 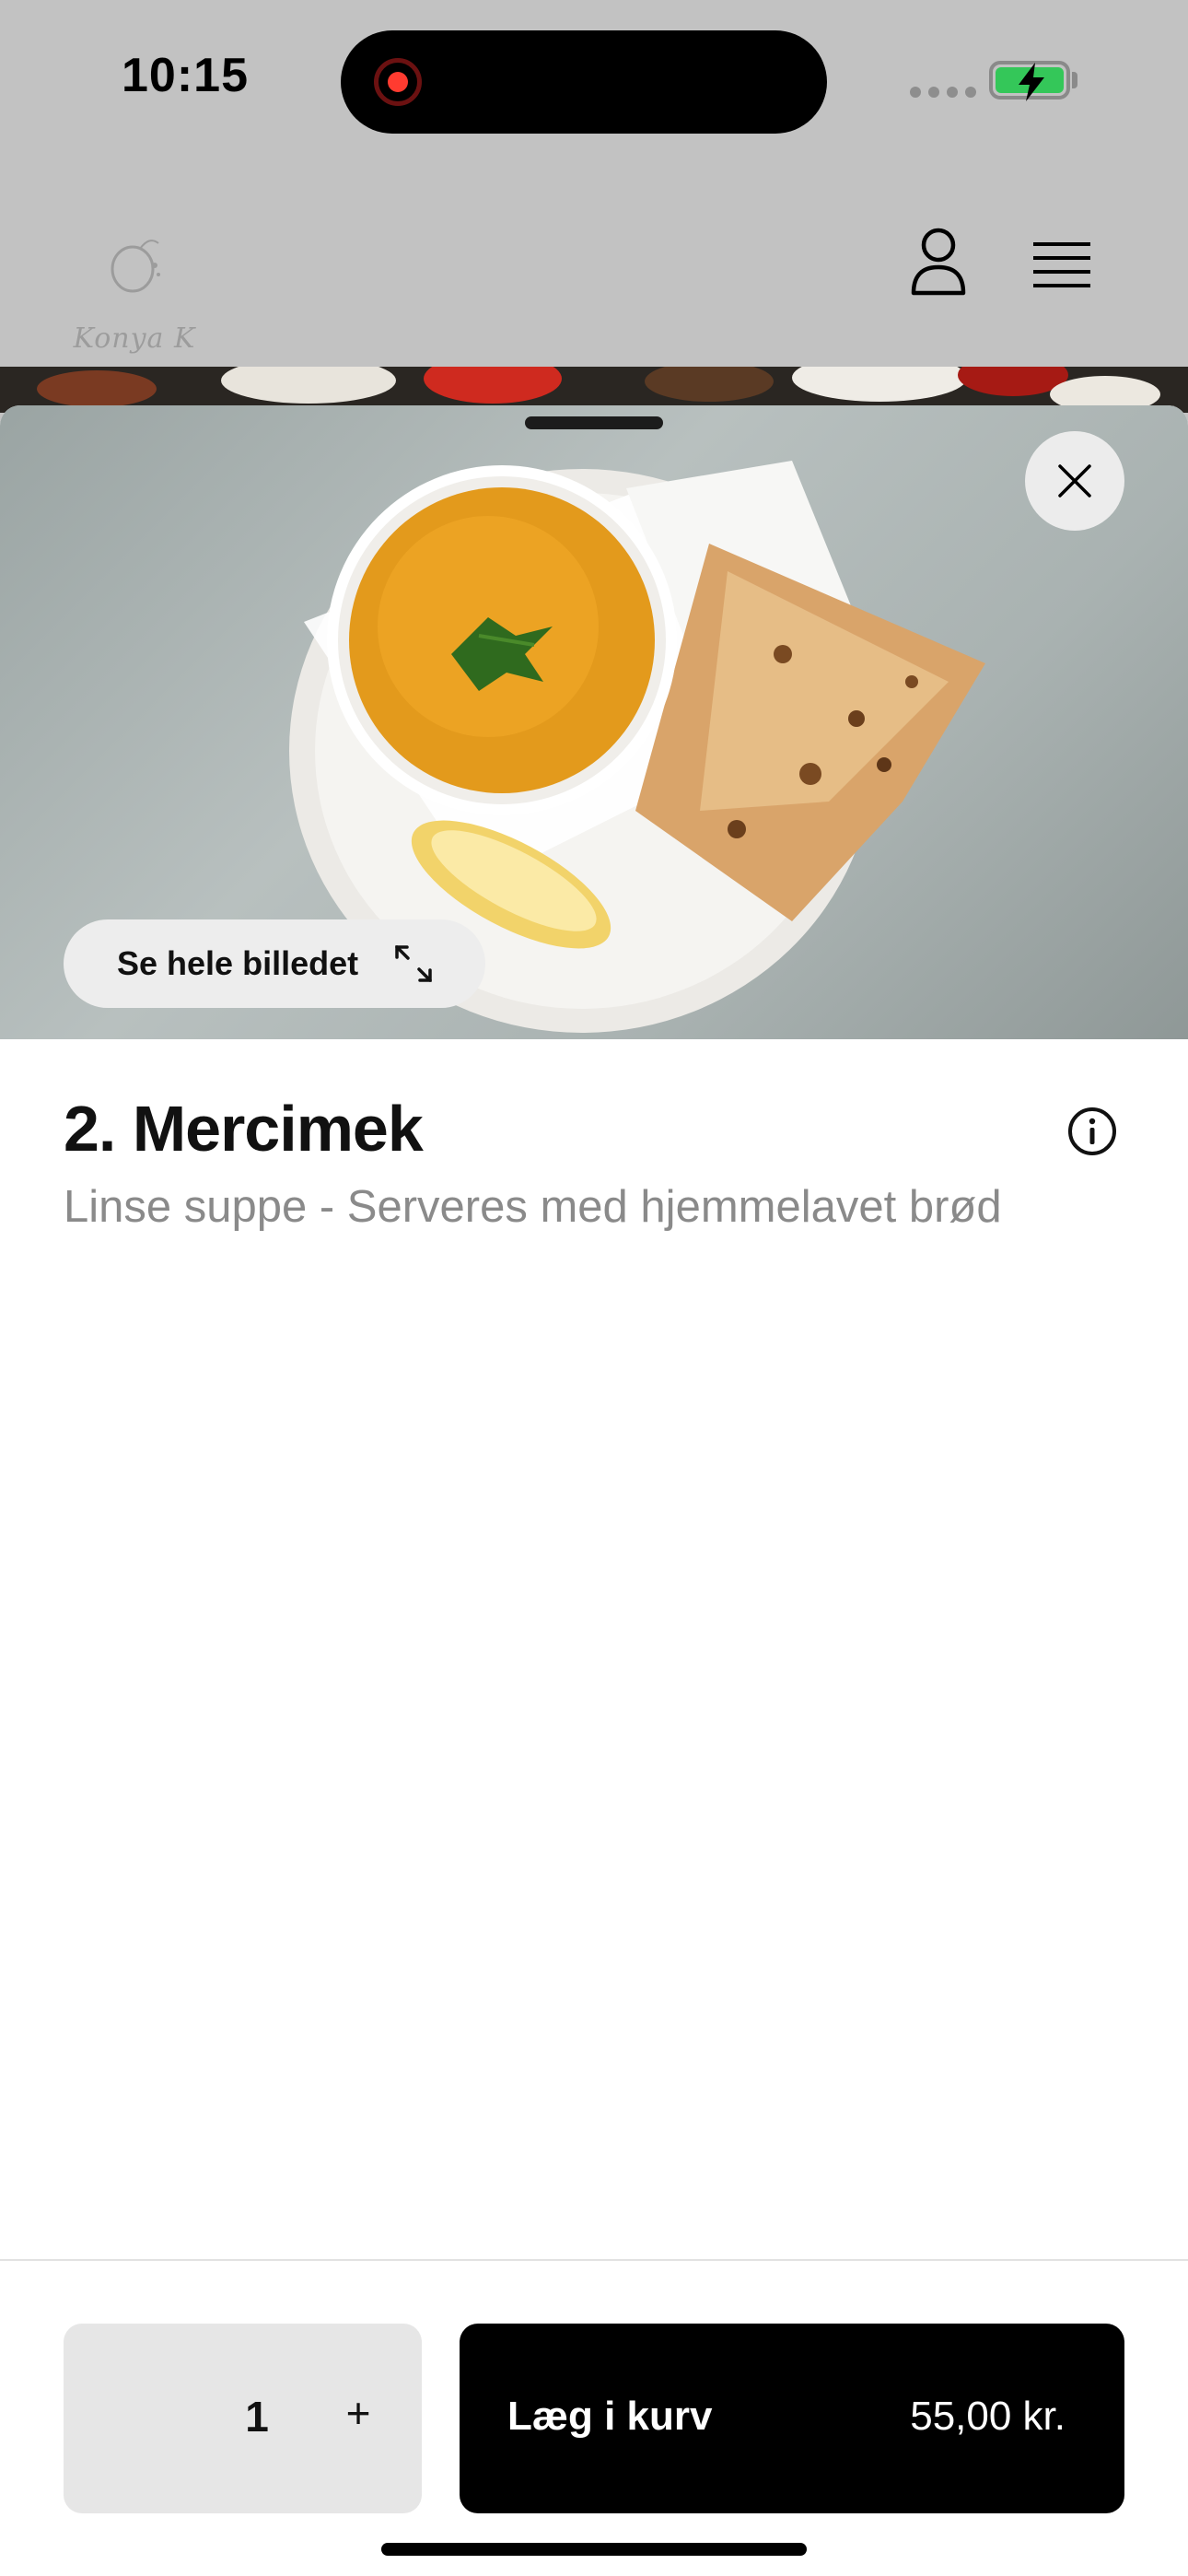 What do you see at coordinates (594, 2549) in the screenshot?
I see `home-indicator` at bounding box center [594, 2549].